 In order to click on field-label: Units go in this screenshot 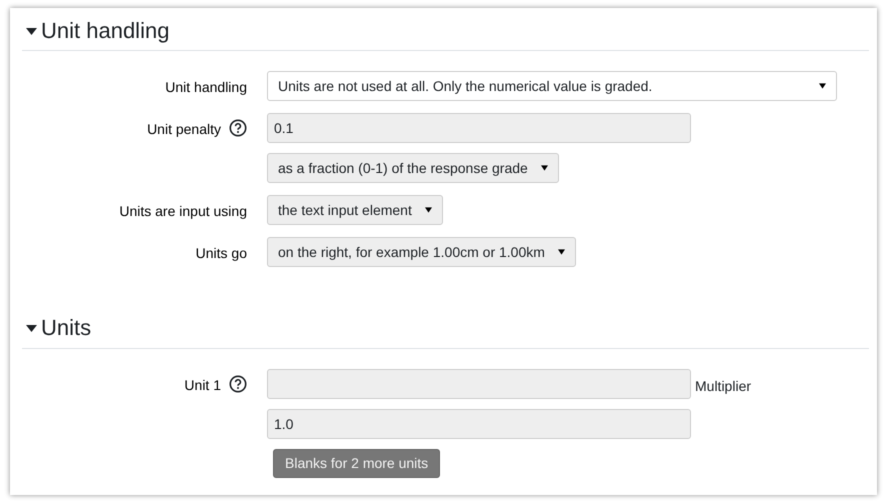, I will do `click(221, 254)`.